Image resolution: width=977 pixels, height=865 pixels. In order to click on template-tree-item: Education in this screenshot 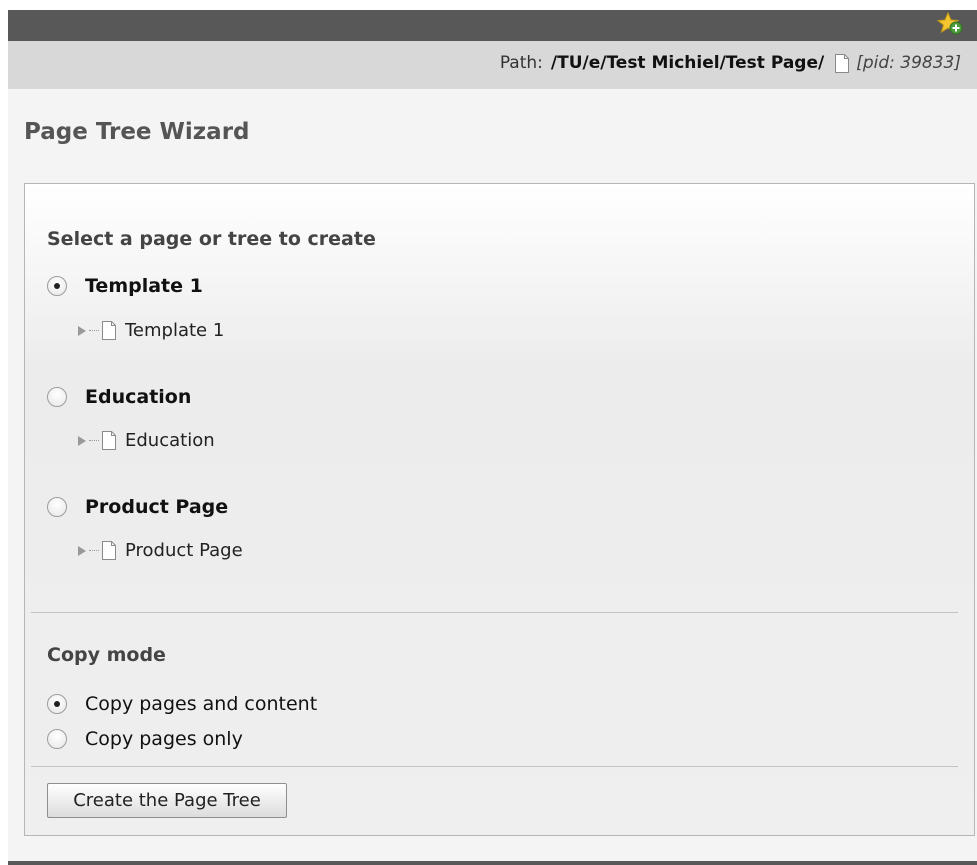, I will do `click(146, 440)`.